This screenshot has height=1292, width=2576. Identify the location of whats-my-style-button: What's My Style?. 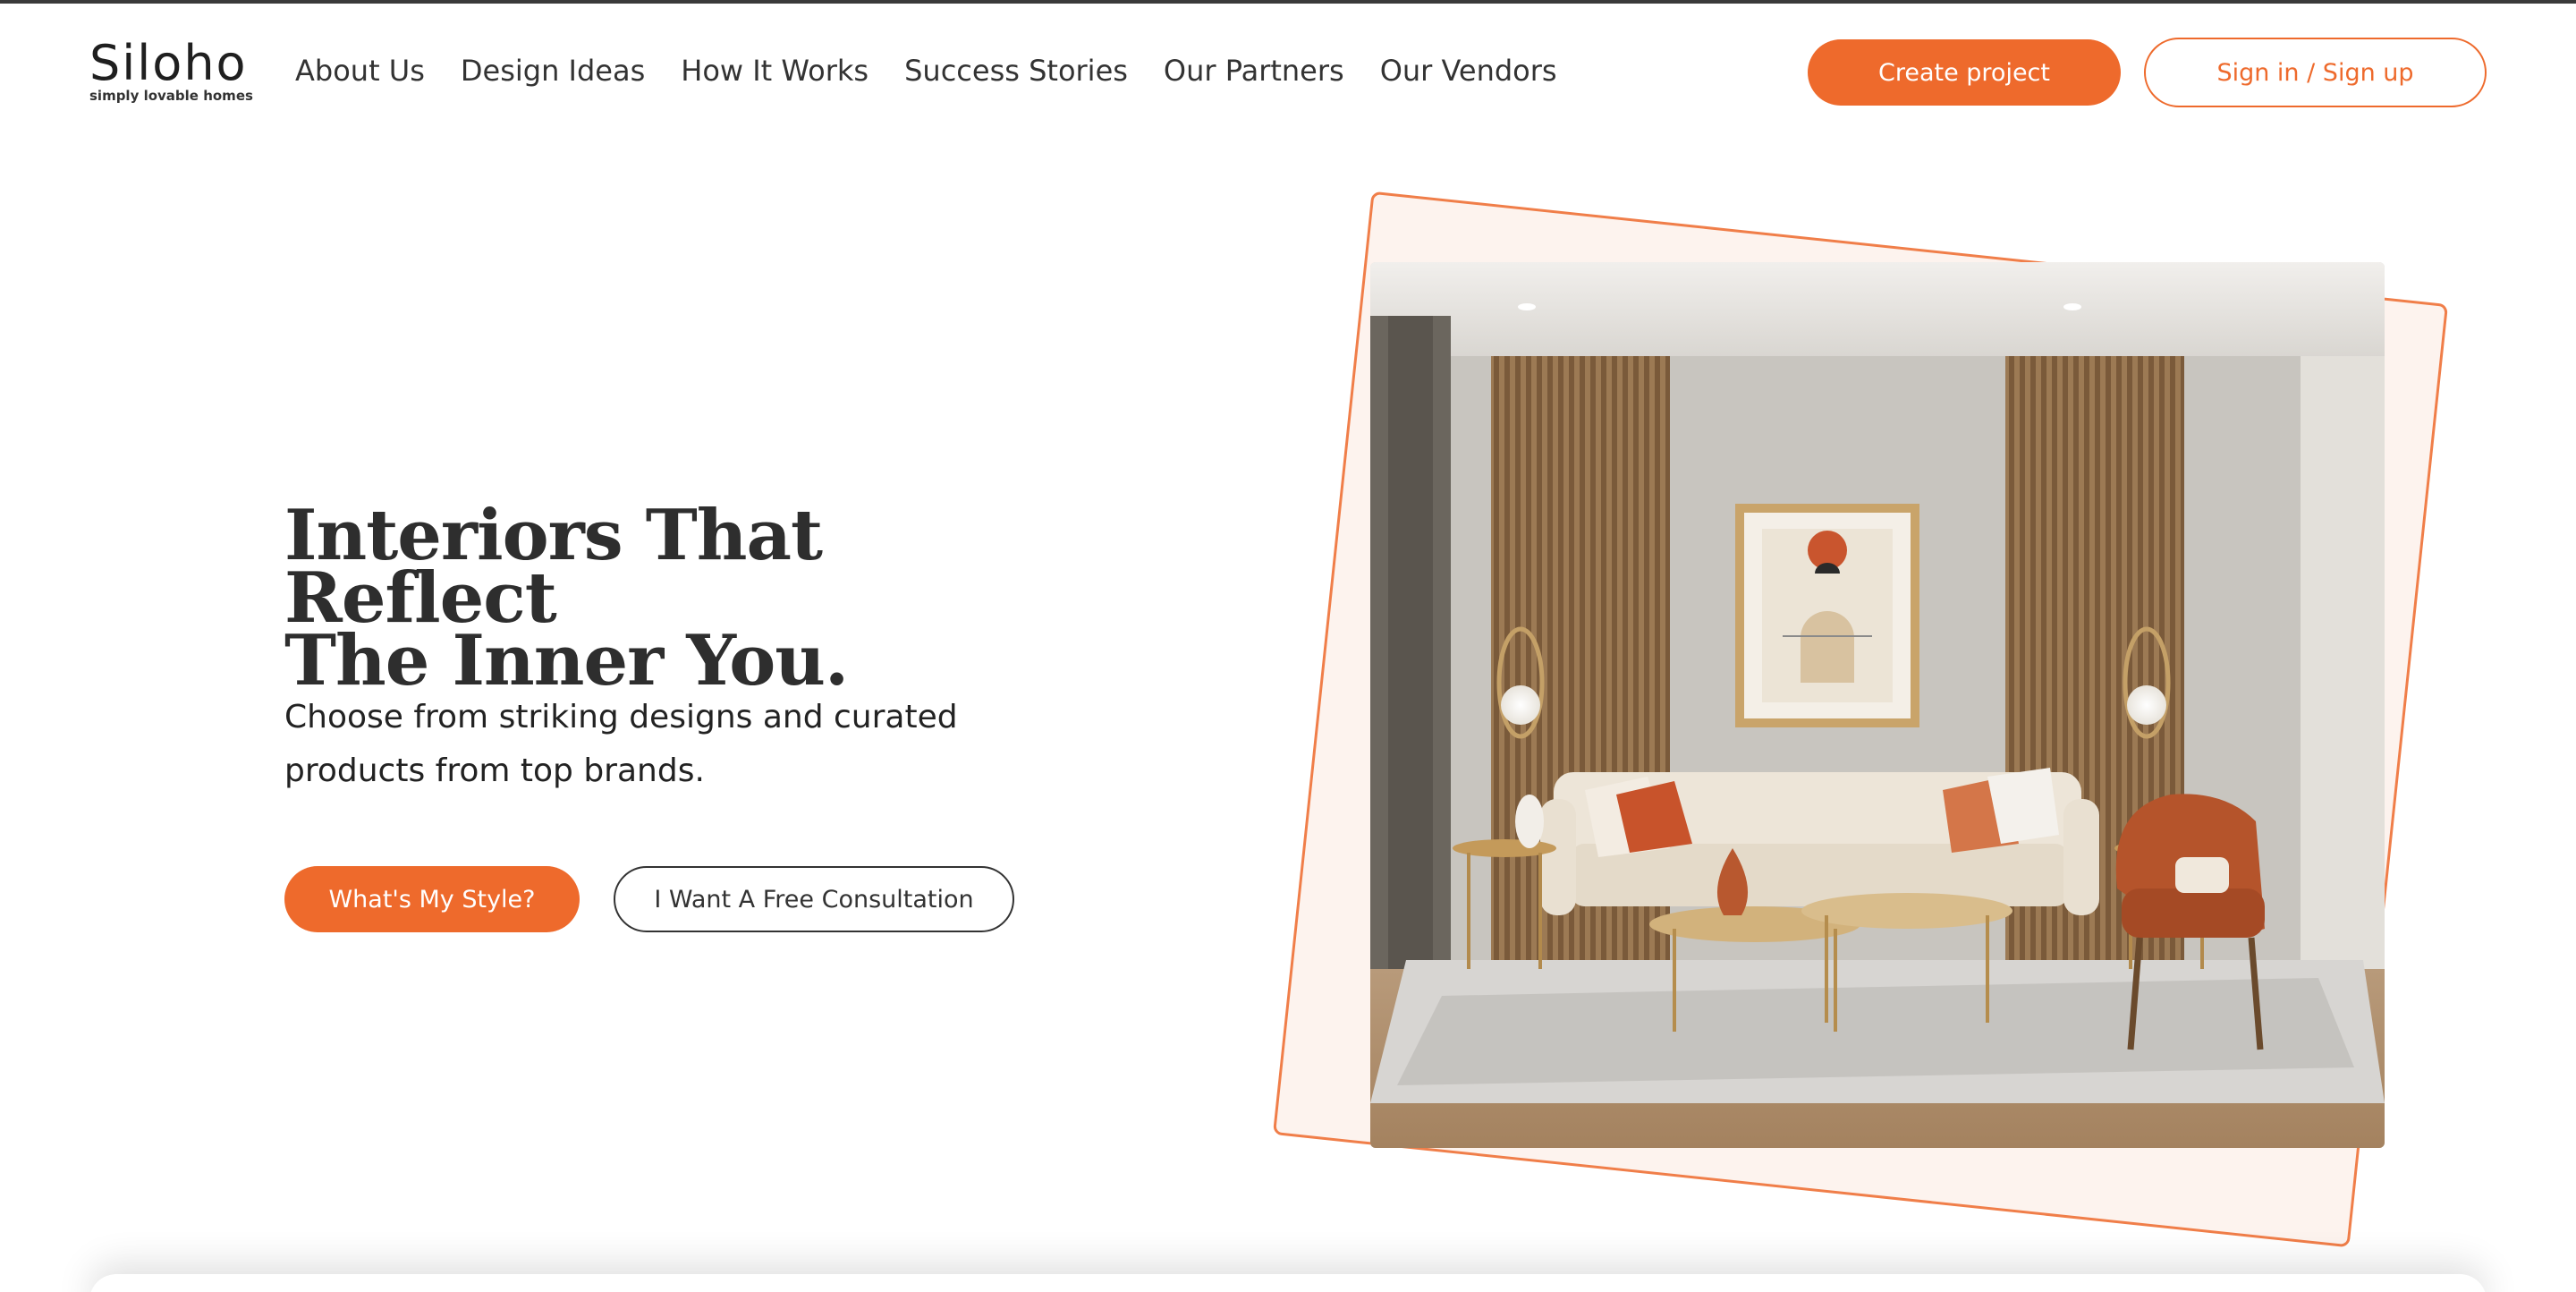
(432, 899).